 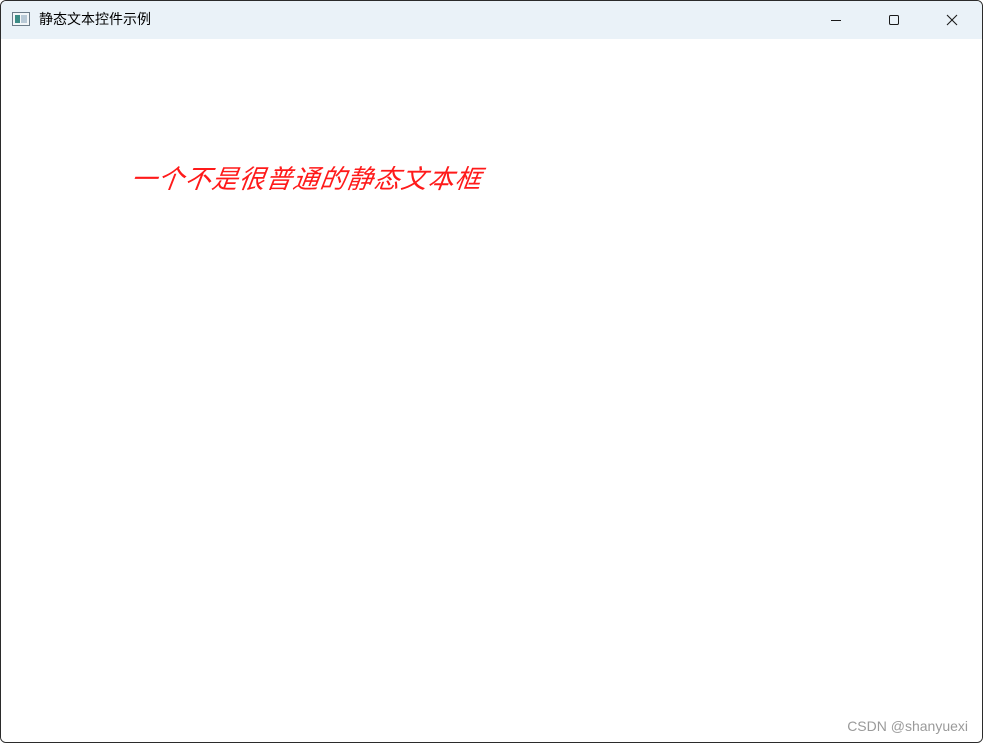 I want to click on minimize-icon, so click(x=836, y=20).